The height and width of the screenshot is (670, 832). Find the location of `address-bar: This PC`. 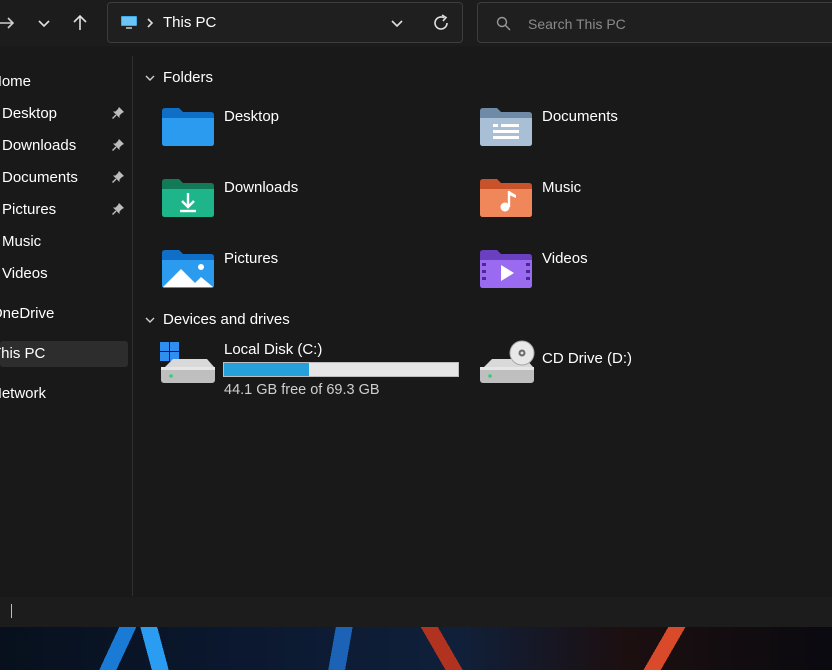

address-bar: This PC is located at coordinates (285, 22).